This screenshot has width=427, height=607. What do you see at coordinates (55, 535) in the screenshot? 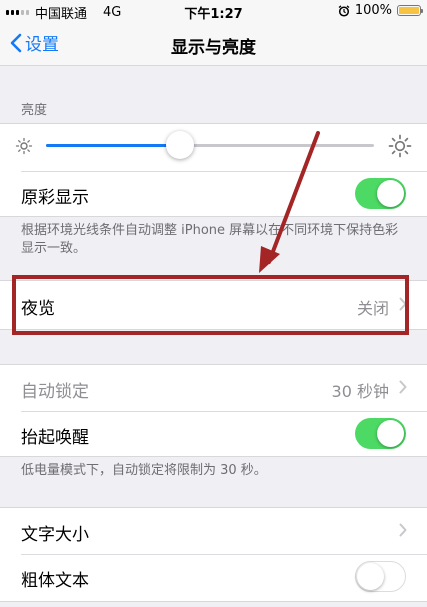
I see `text-size-label: 文字大小` at bounding box center [55, 535].